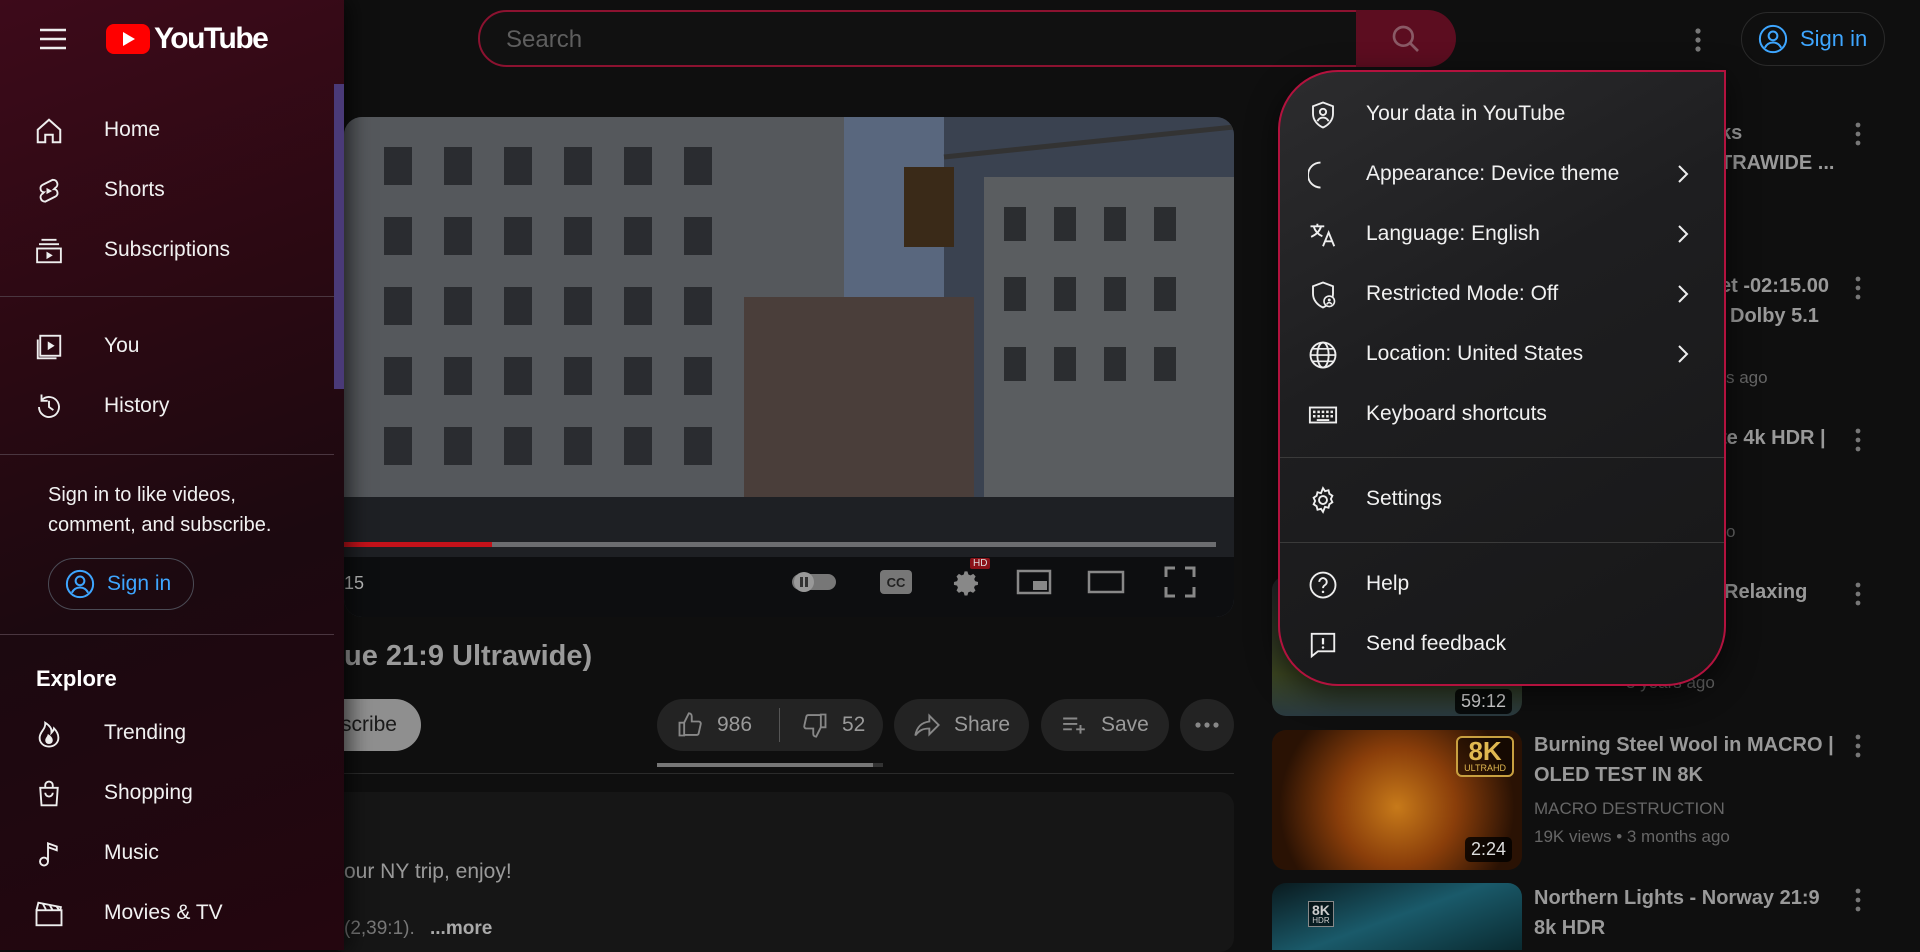  What do you see at coordinates (163, 912) in the screenshot?
I see `guide-item-label: Movies & TV` at bounding box center [163, 912].